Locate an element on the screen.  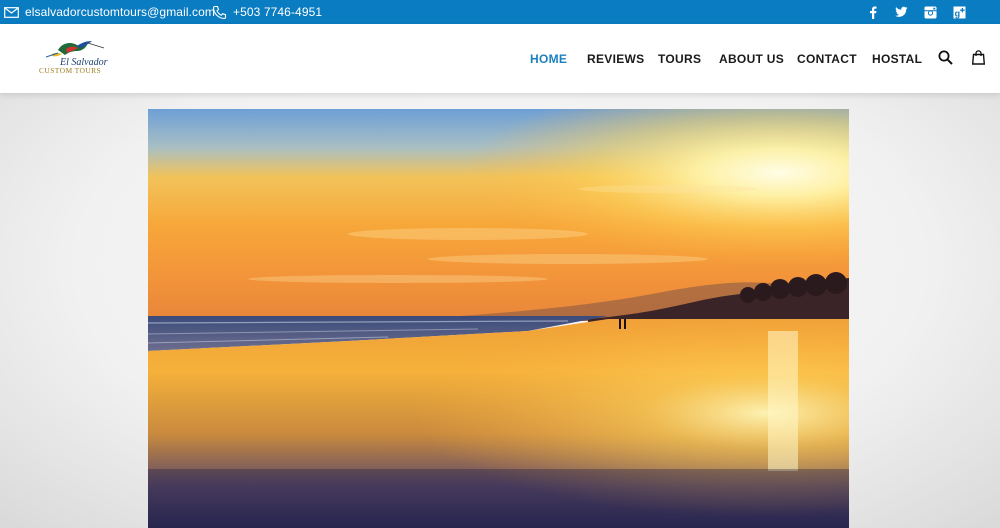
email-text: elsalvadorcustomtours@gmail.com is located at coordinates (120, 12).